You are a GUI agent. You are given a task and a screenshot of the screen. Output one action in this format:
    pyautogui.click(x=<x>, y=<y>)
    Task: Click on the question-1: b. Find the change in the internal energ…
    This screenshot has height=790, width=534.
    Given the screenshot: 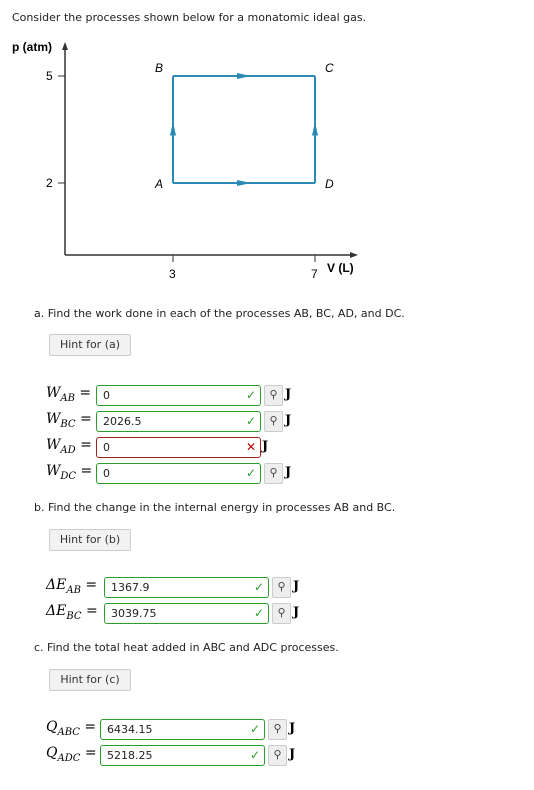 What is the action you would take?
    pyautogui.click(x=215, y=507)
    